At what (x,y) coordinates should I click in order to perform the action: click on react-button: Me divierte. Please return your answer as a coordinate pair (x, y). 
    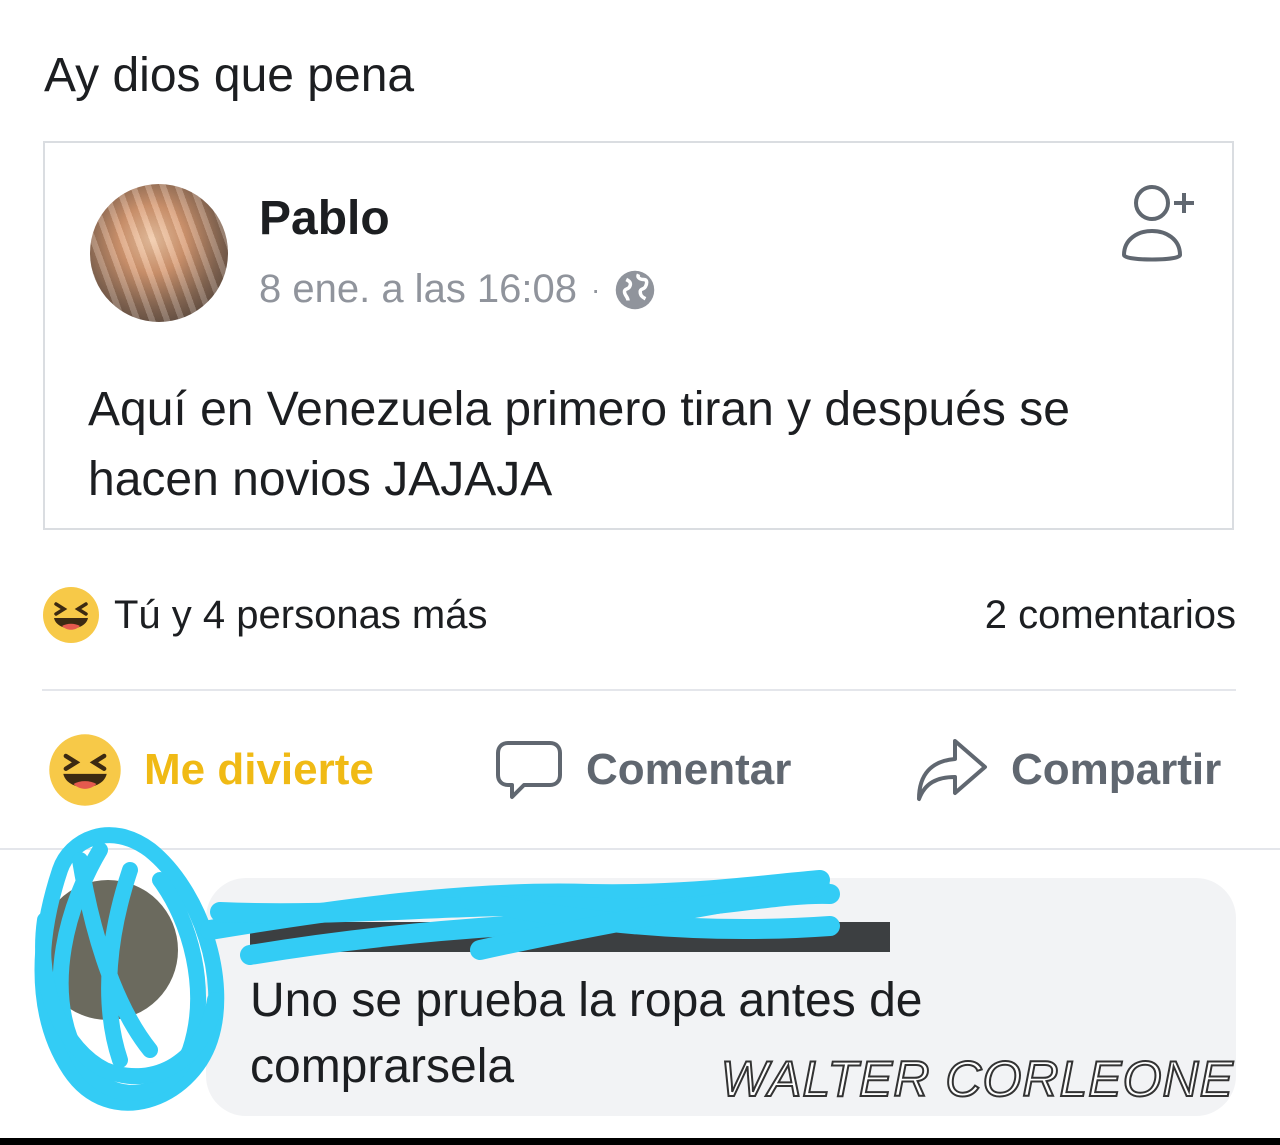
    Looking at the image, I should click on (211, 770).